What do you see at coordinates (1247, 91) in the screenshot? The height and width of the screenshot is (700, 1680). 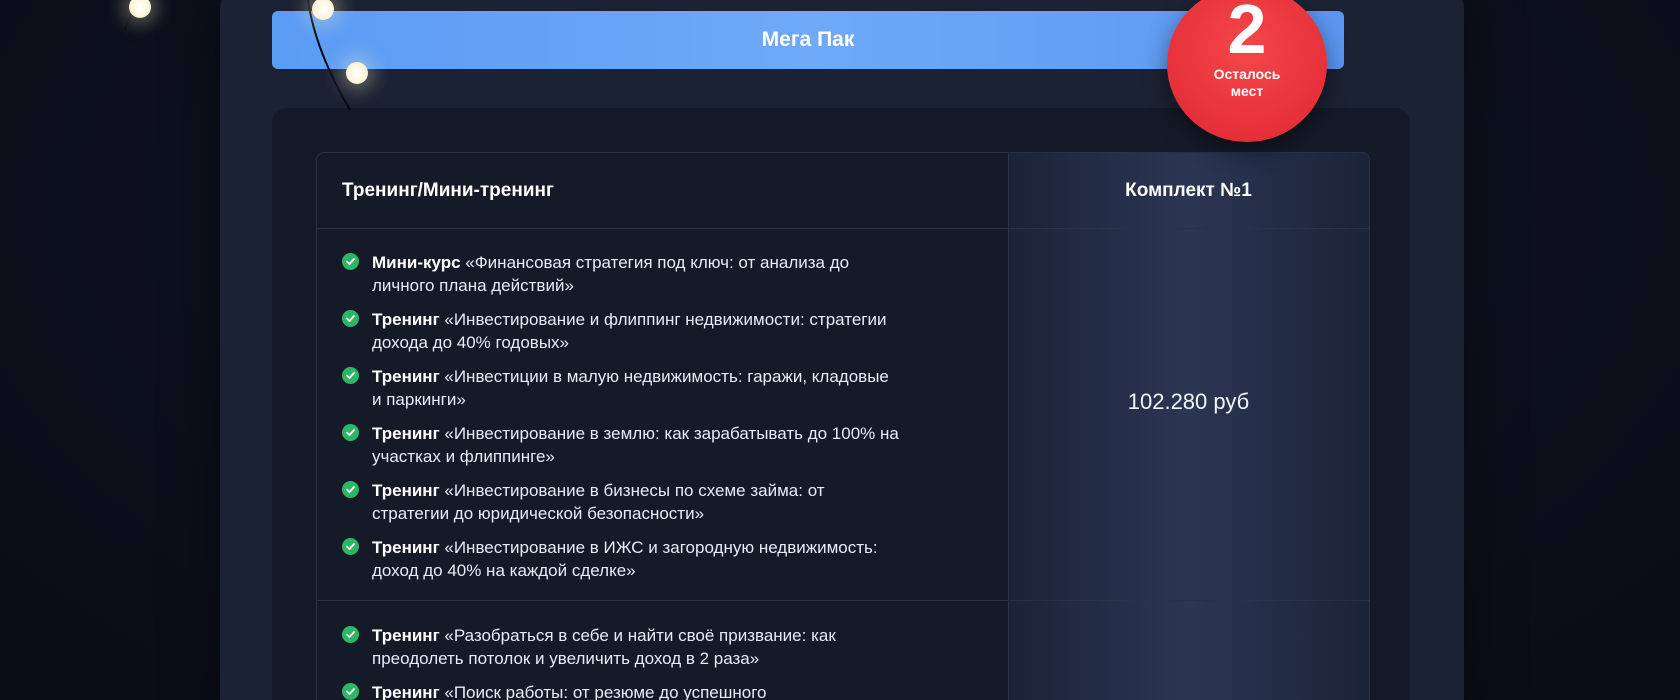 I see `seats-left-caption-line2: мест` at bounding box center [1247, 91].